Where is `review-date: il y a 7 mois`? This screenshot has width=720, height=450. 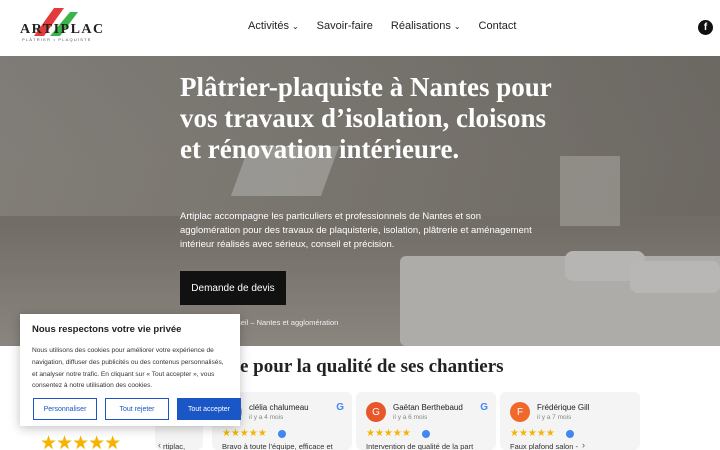 review-date: il y a 7 mois is located at coordinates (554, 417).